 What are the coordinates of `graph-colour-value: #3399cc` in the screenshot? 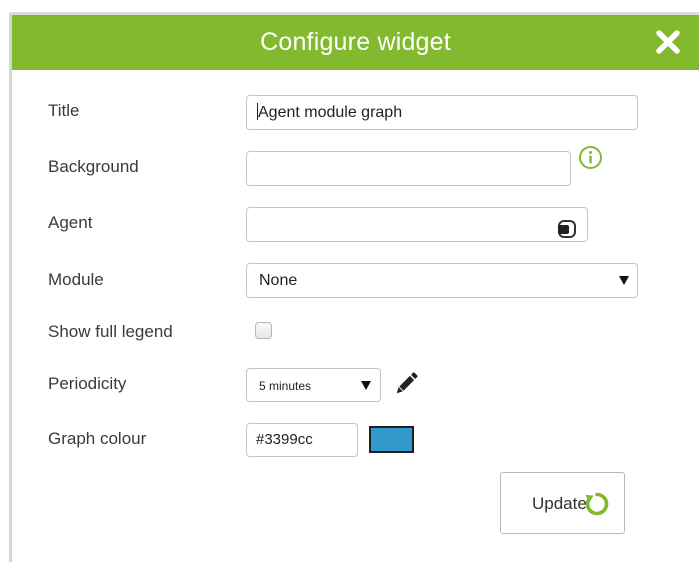 It's located at (284, 439).